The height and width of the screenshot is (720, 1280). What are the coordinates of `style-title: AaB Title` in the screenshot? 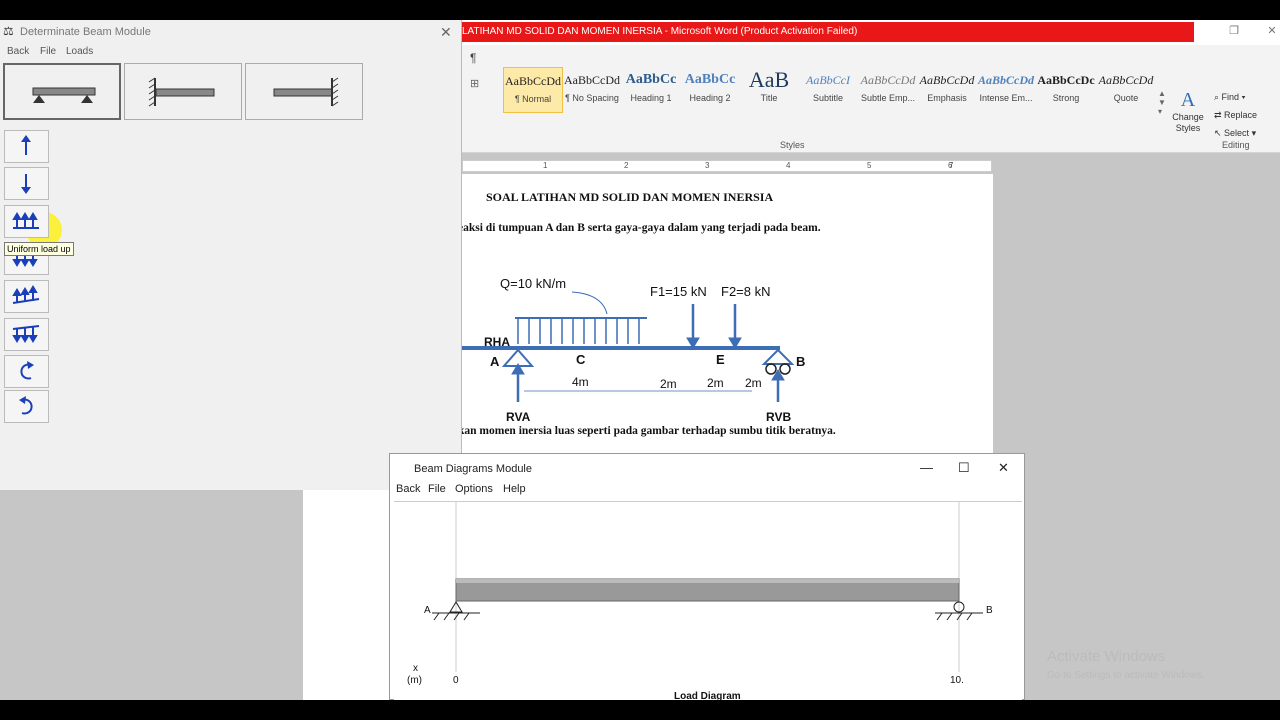 It's located at (769, 90).